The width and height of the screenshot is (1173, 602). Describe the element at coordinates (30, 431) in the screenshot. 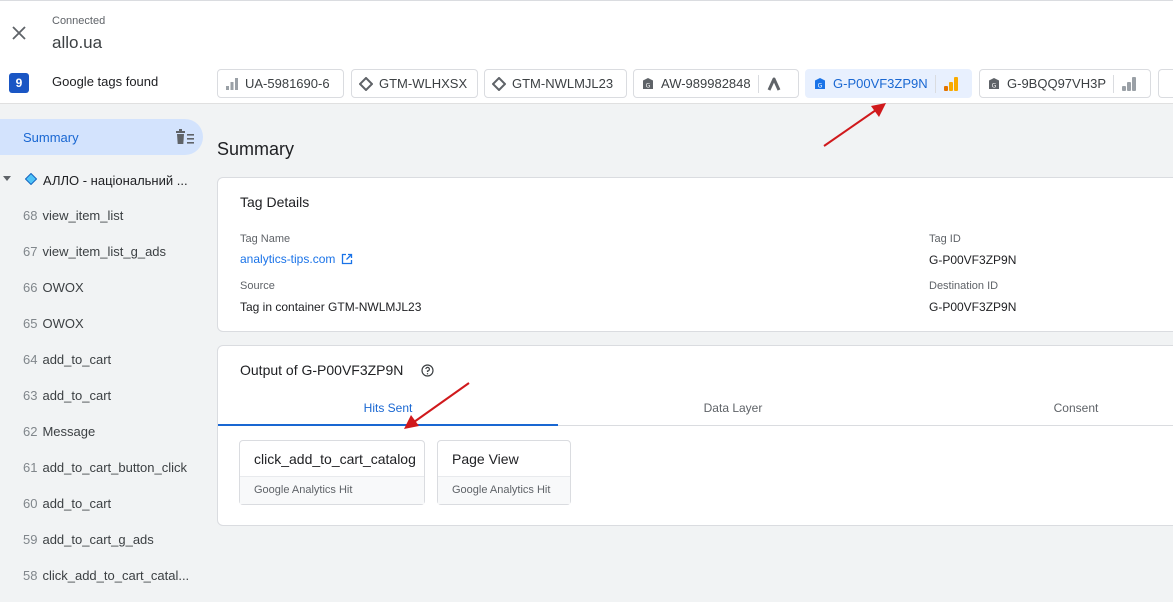

I see `event-number: 62` at that location.